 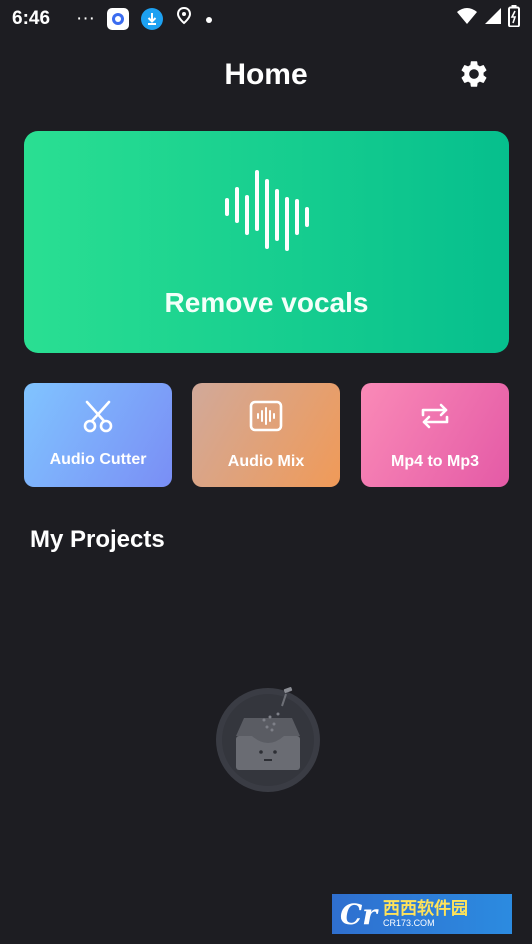 What do you see at coordinates (31, 18) in the screenshot?
I see `status-time: 6:46` at bounding box center [31, 18].